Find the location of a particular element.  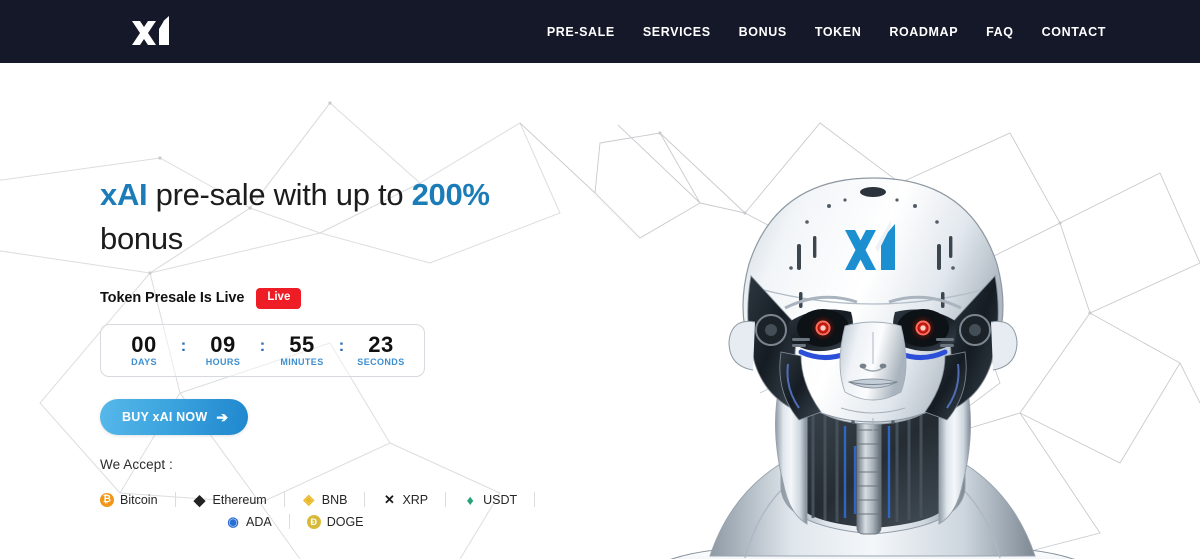

coin-bnb-label: BNB is located at coordinates (334, 499).